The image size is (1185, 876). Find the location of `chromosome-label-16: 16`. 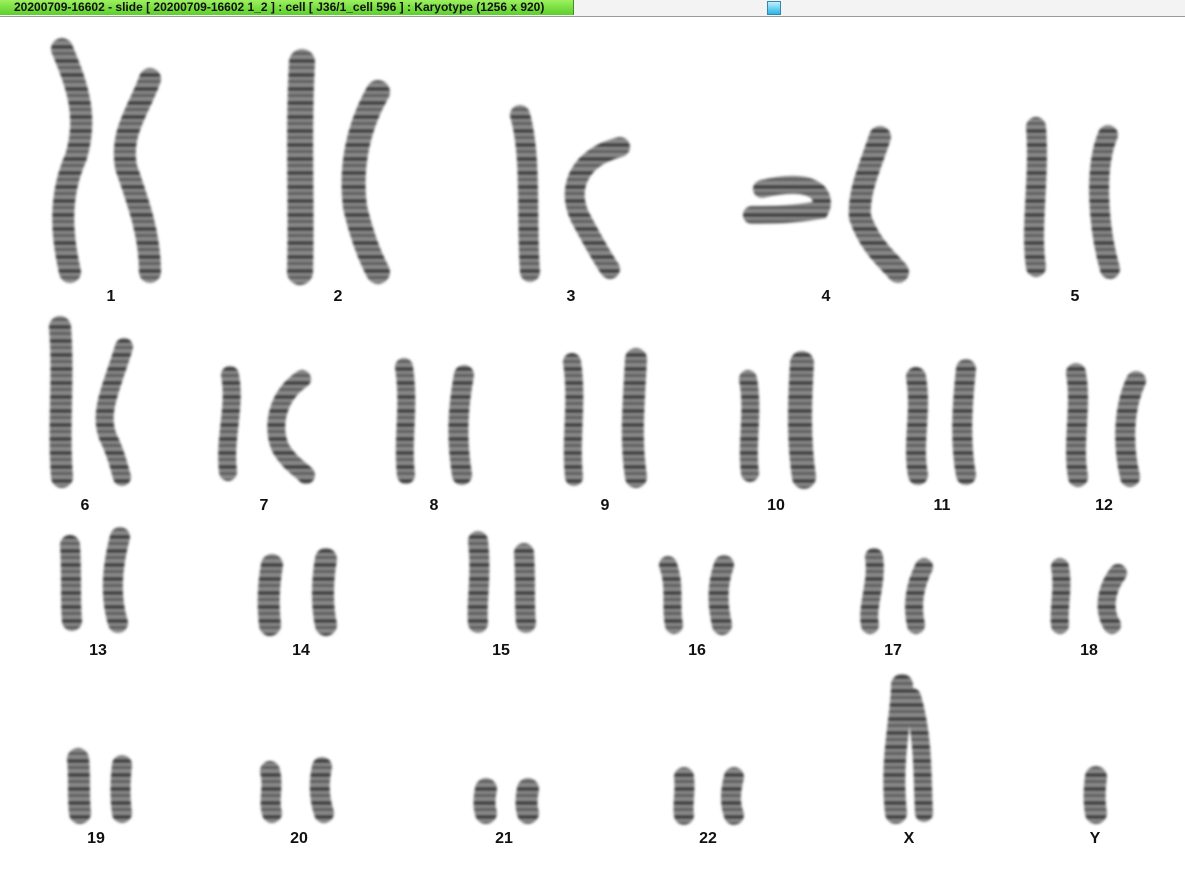

chromosome-label-16: 16 is located at coordinates (697, 650).